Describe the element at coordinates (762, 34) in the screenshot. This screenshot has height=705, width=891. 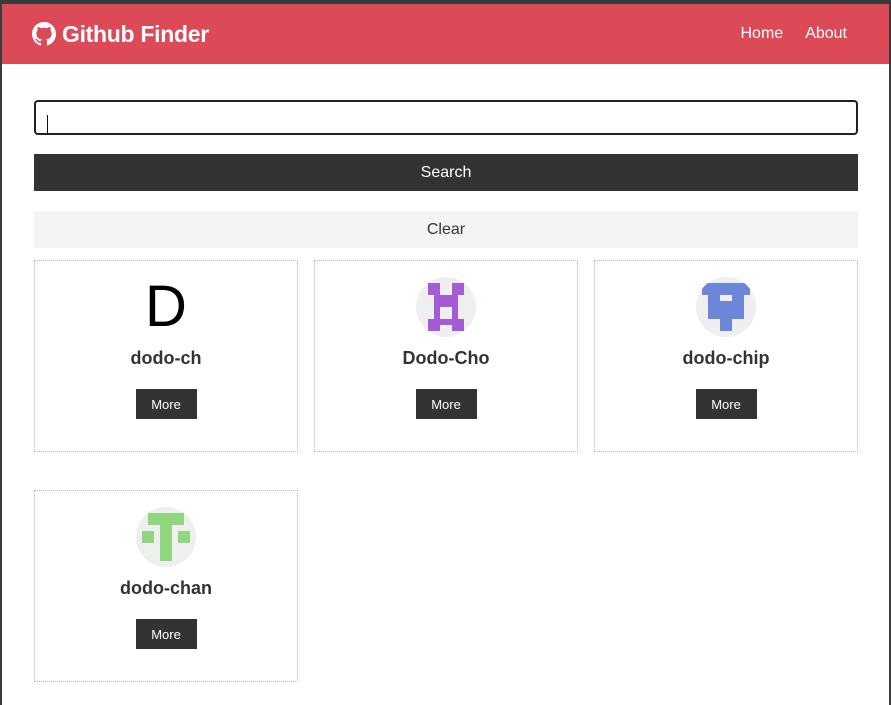
I see `nav-link-home: Home` at that location.